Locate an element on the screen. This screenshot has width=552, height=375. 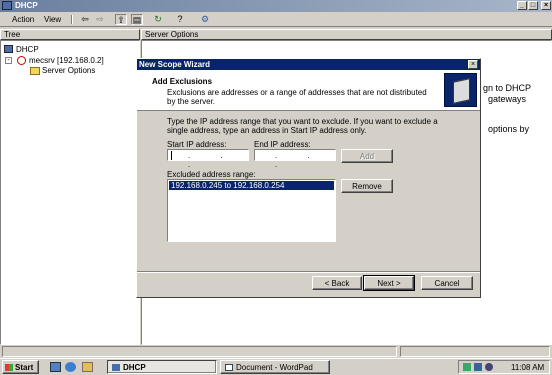
right-pane-header: Server Options is located at coordinates (346, 34).